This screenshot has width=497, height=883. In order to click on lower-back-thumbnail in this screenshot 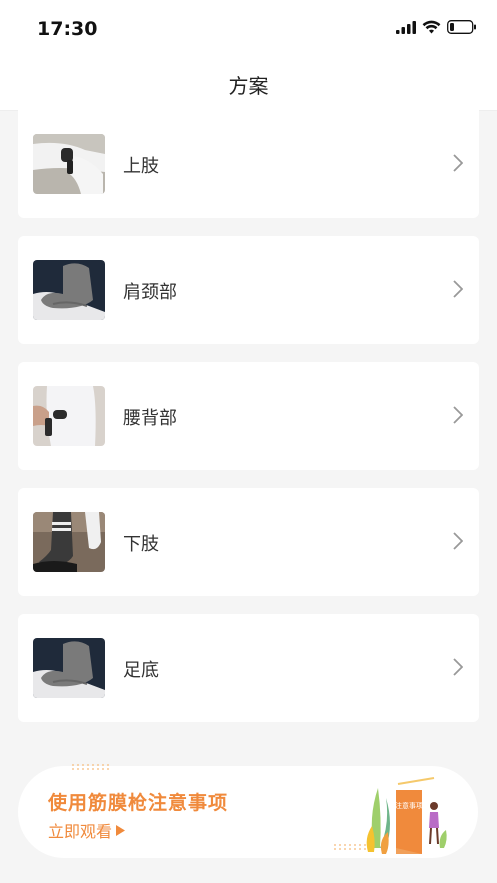, I will do `click(69, 416)`.